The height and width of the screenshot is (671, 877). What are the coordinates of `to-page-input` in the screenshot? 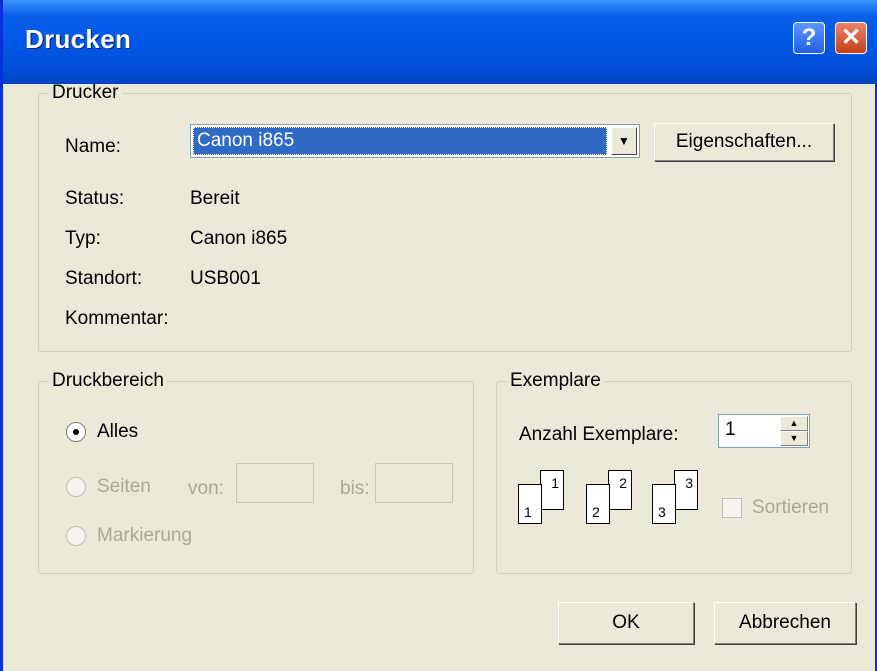 It's located at (414, 483).